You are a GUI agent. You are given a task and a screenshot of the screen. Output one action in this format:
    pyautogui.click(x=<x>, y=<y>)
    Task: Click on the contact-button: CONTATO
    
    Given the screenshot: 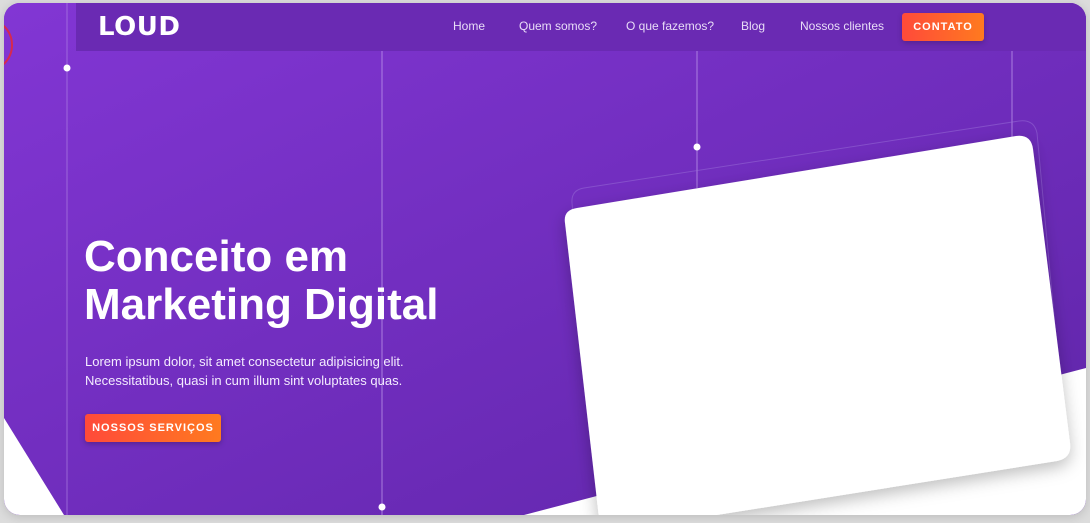 What is the action you would take?
    pyautogui.click(x=943, y=27)
    